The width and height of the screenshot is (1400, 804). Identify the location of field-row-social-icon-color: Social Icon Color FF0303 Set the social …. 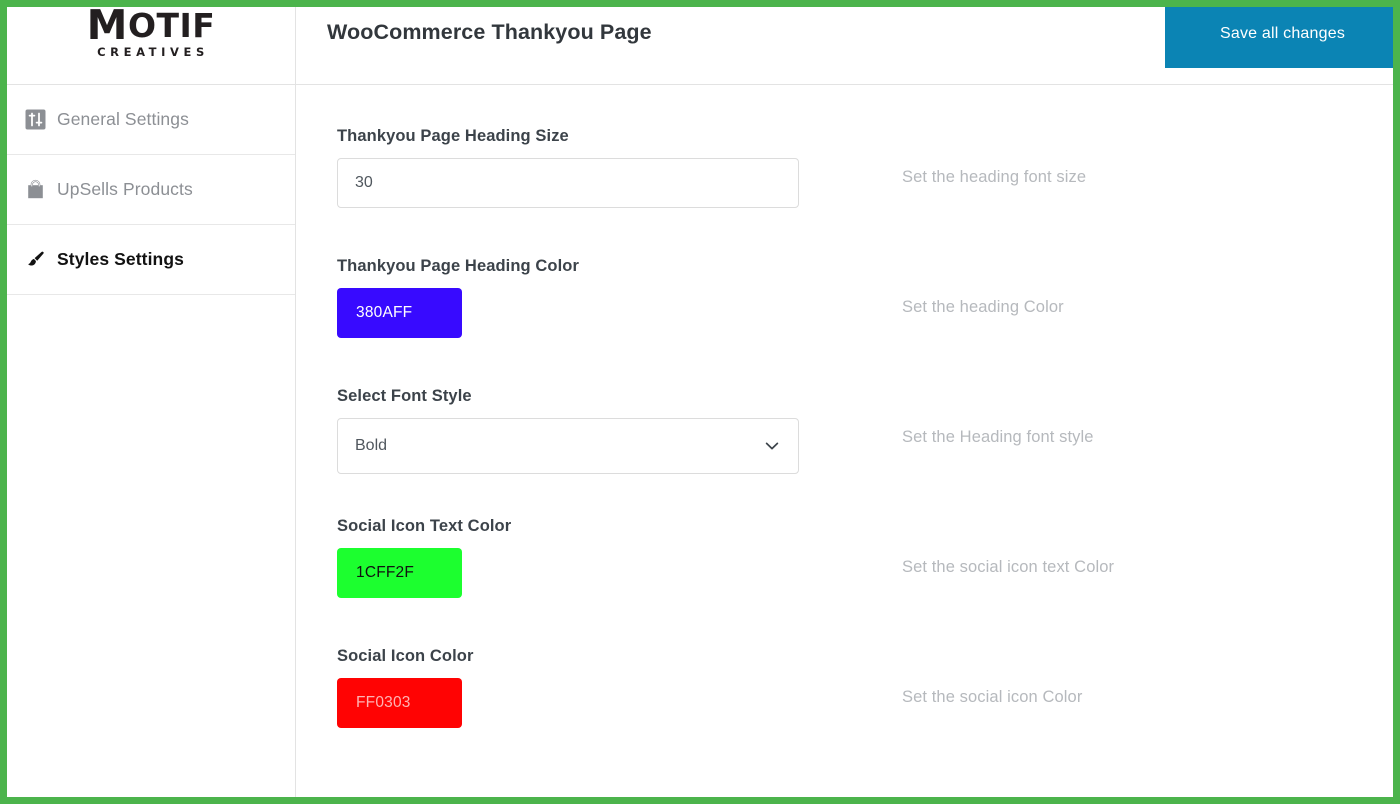
(844, 699).